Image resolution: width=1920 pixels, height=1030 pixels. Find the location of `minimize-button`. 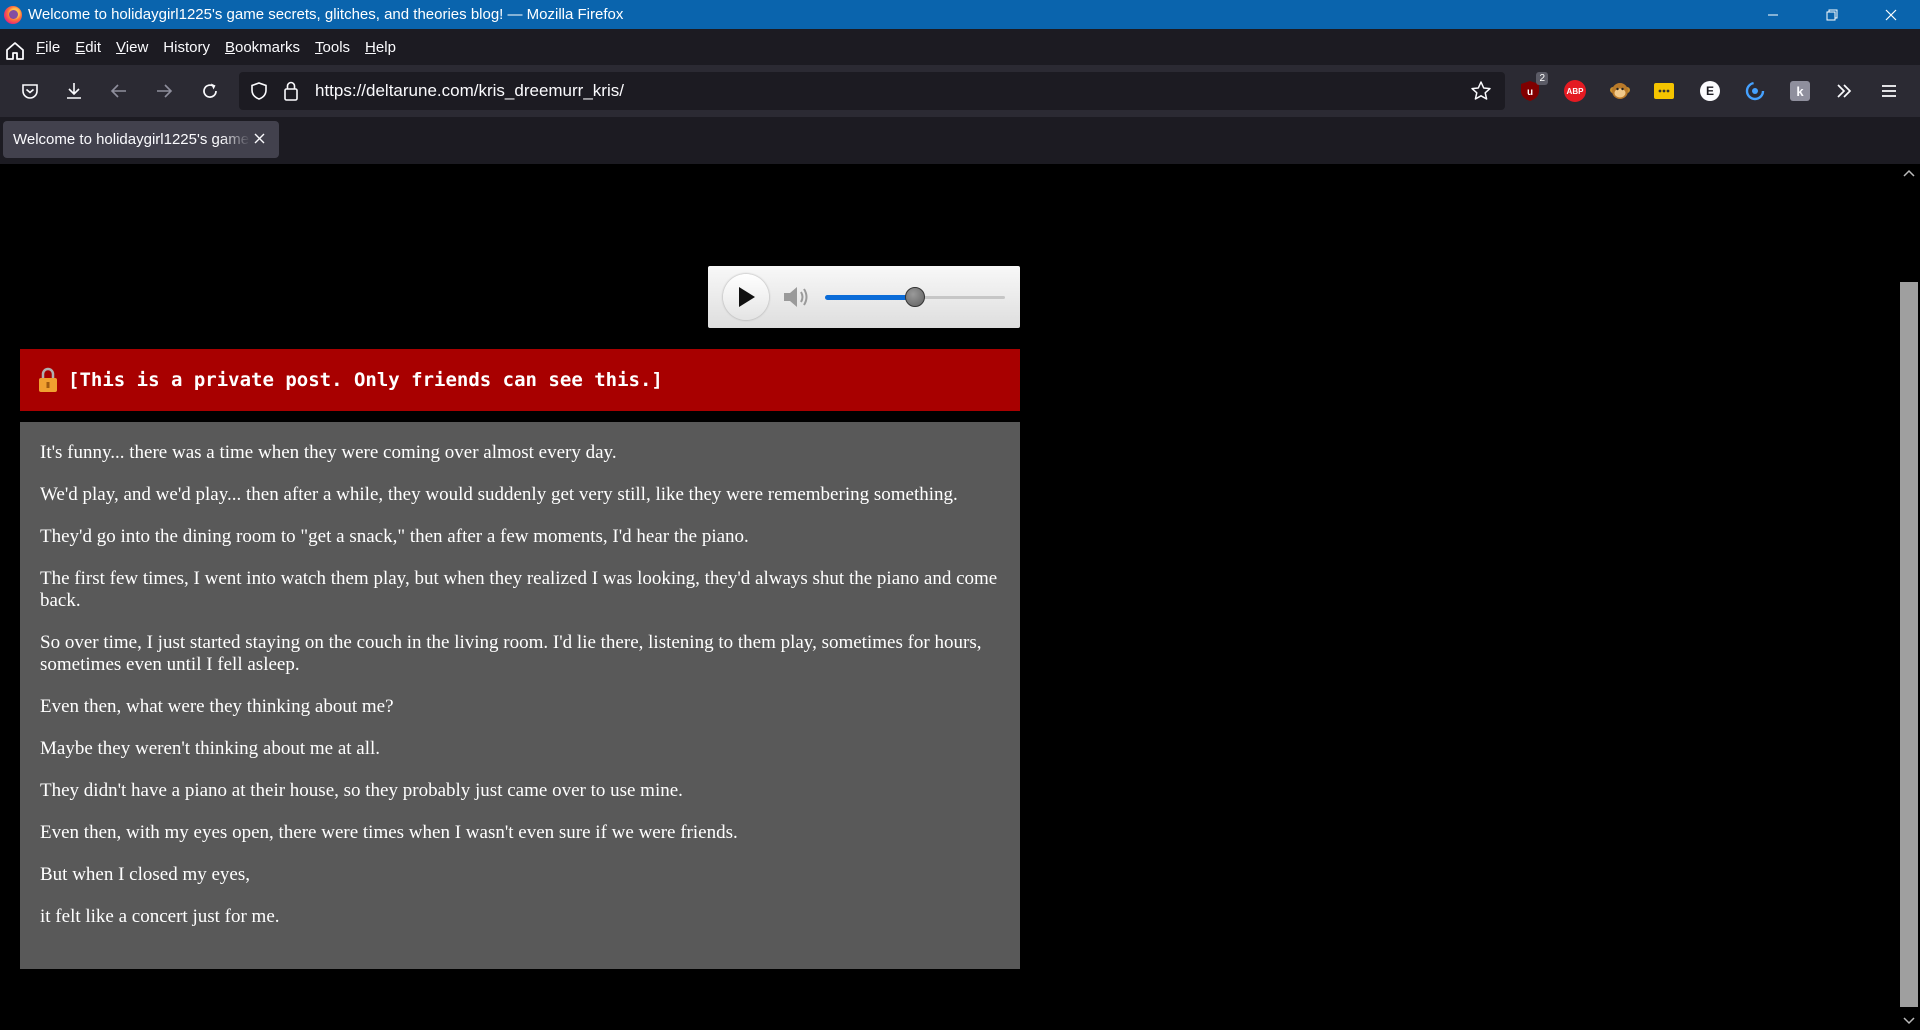

minimize-button is located at coordinates (1772, 14).